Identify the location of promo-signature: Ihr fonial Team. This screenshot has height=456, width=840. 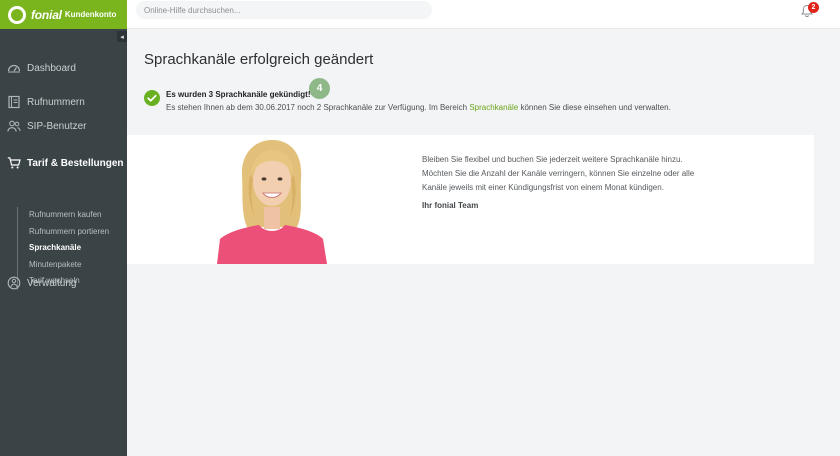
(450, 205).